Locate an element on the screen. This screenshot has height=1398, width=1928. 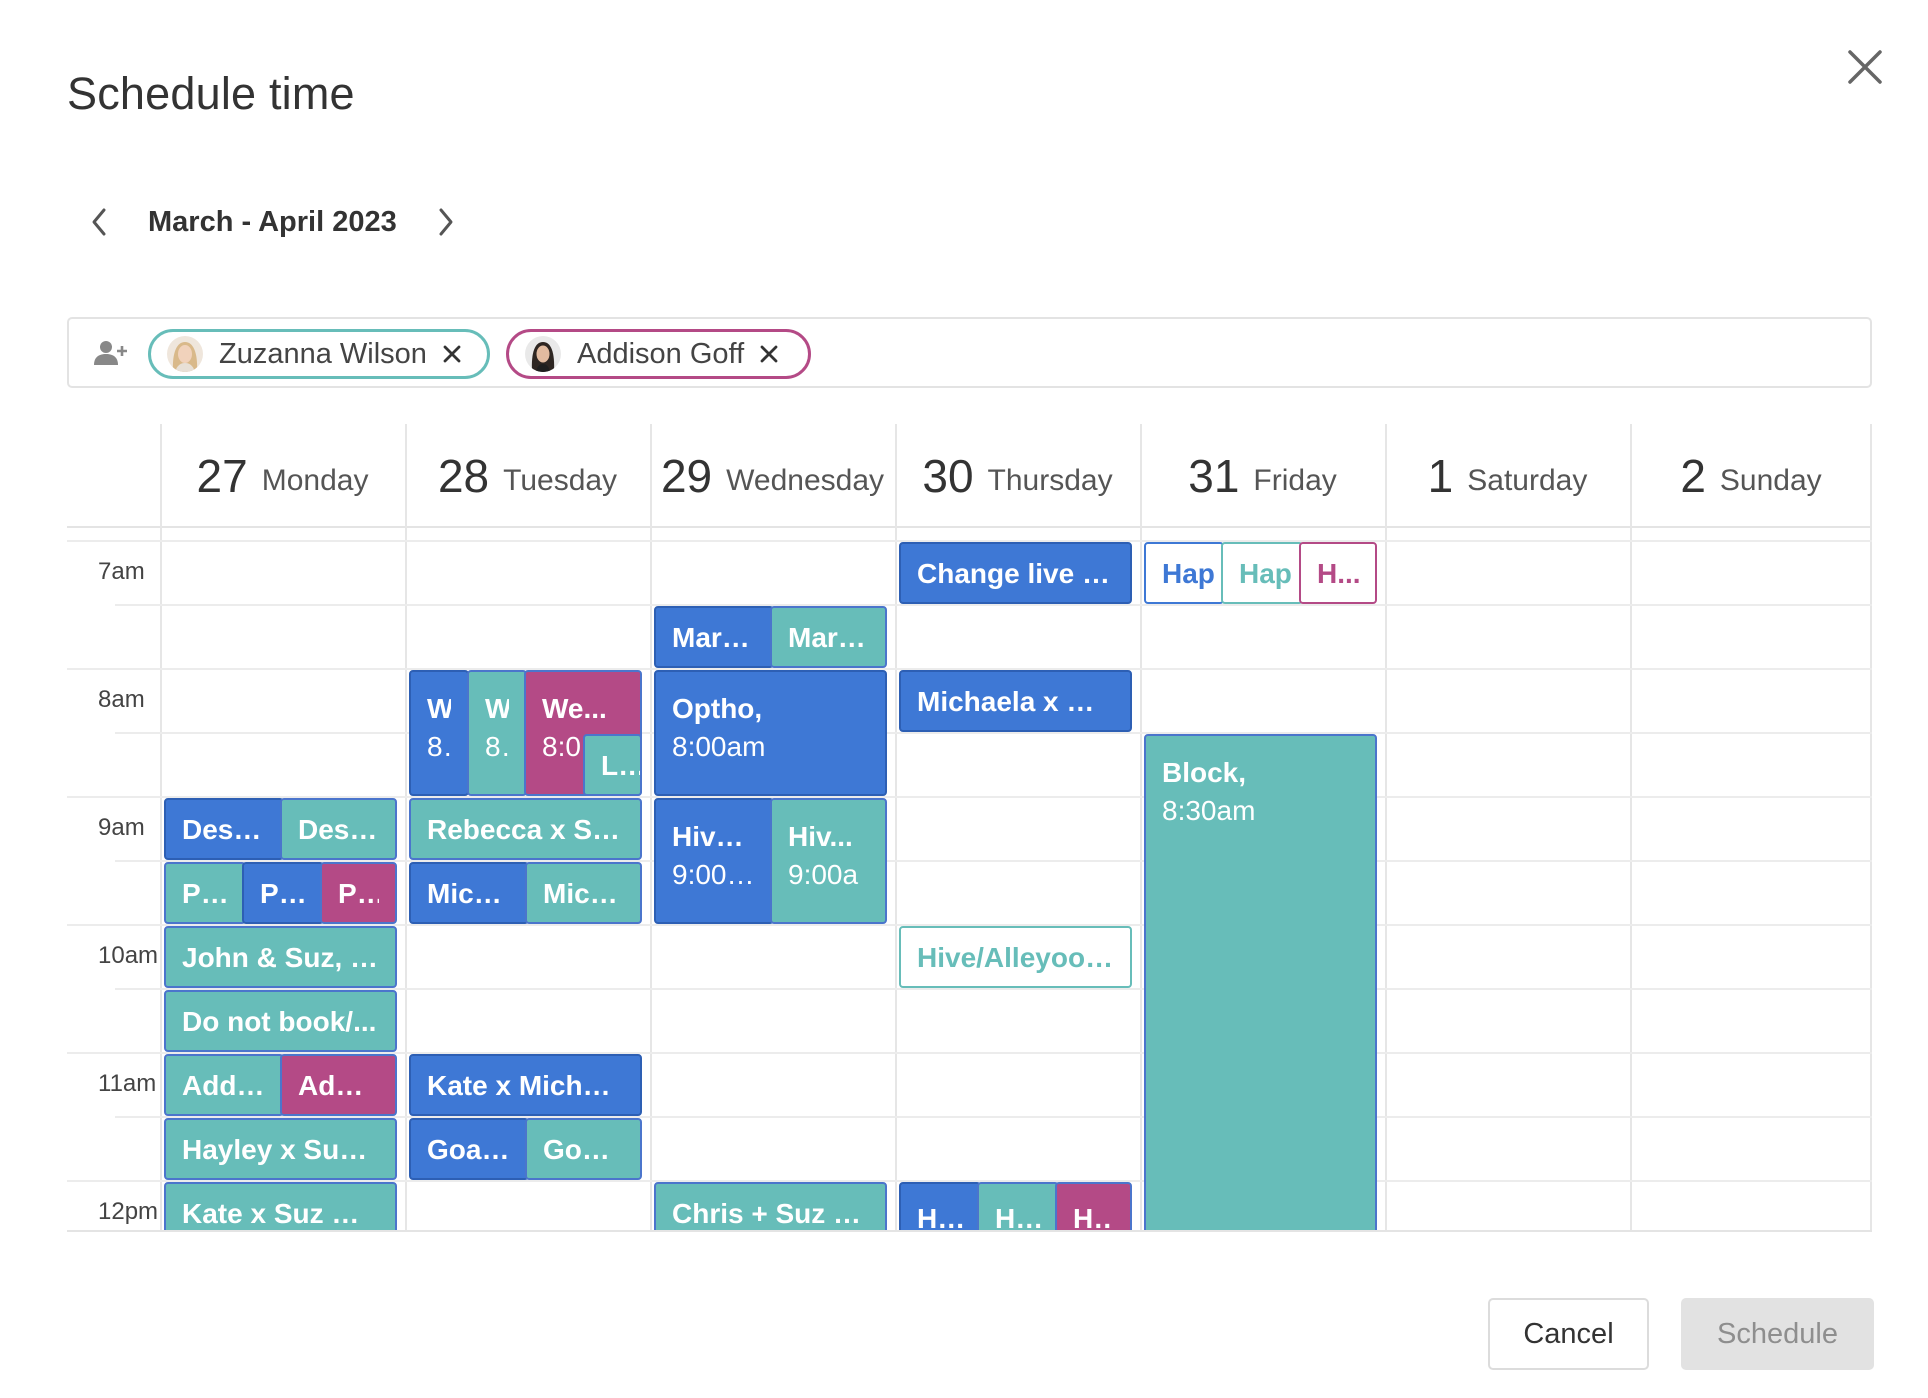
cancel-button: Cancel is located at coordinates (1568, 1334).